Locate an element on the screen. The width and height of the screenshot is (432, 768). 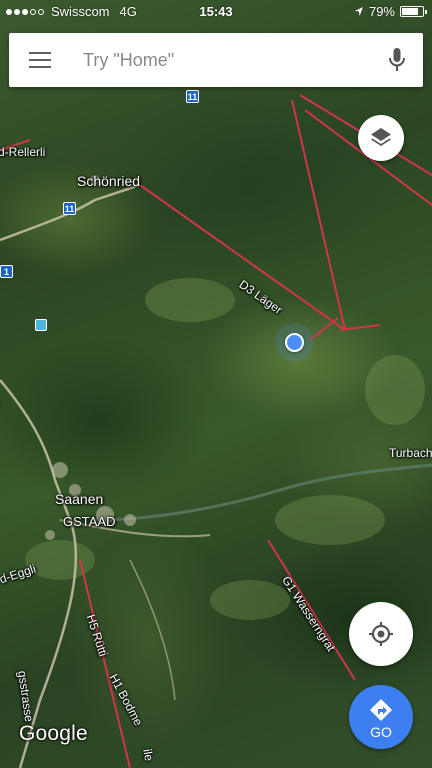
menu-icon is located at coordinates (40, 60).